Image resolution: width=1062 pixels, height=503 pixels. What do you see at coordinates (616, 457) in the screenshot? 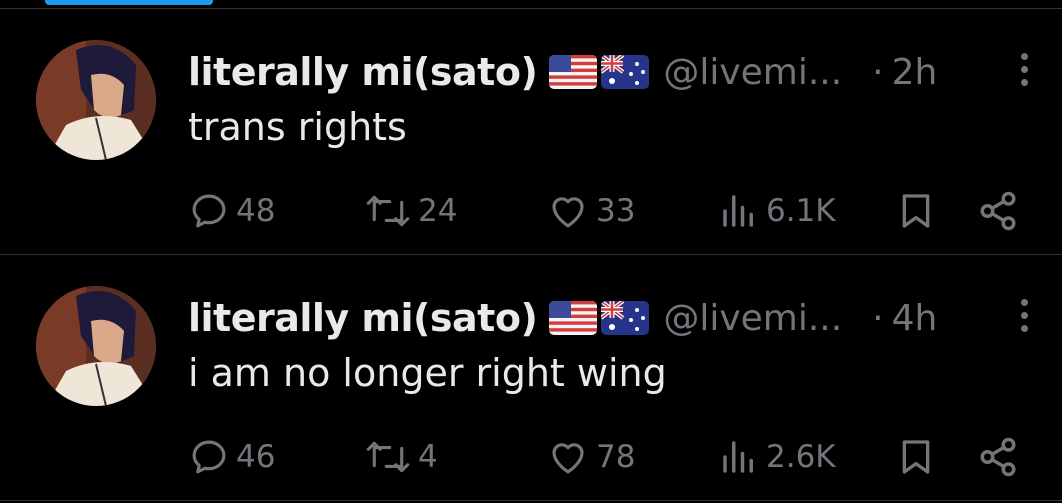
I see `like-count: 78` at bounding box center [616, 457].